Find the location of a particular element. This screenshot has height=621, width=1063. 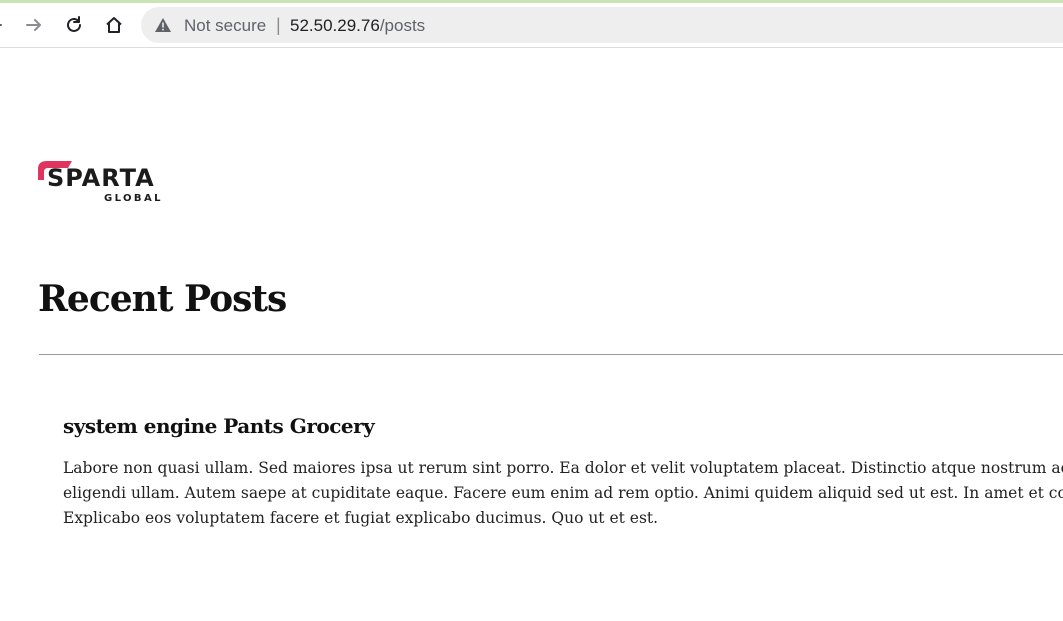

url-path: /posts is located at coordinates (402, 25).